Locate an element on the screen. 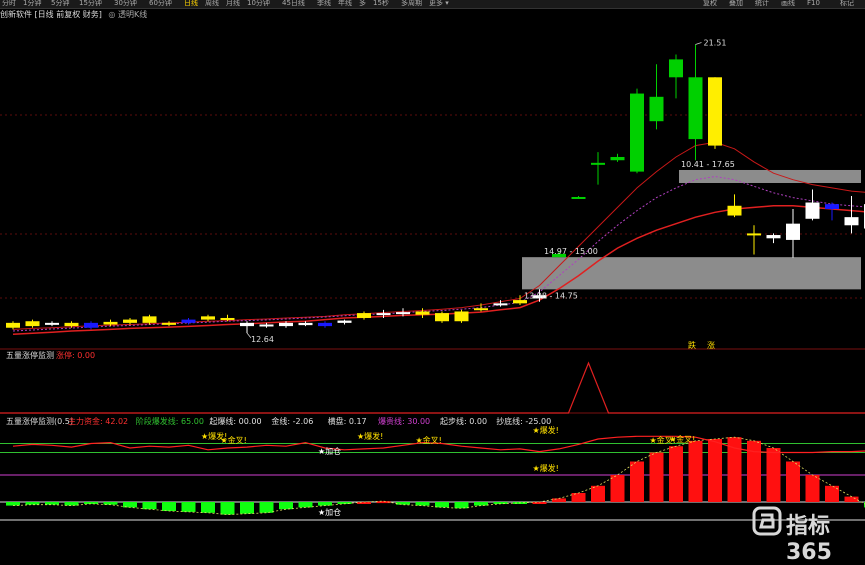  period-tab: 多 is located at coordinates (362, 3).